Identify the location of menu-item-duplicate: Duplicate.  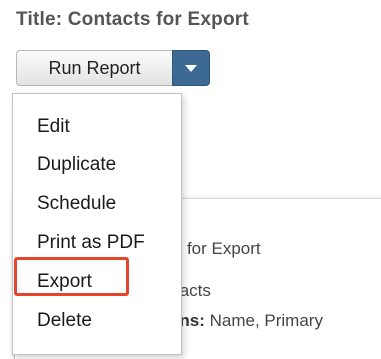
(76, 165).